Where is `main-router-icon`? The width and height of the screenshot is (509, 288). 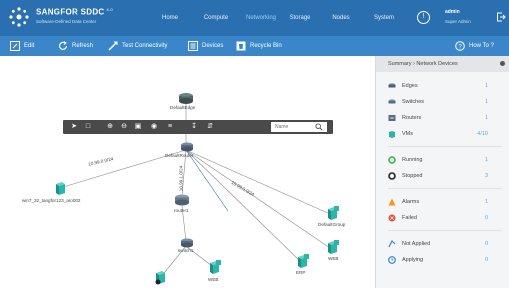 main-router-icon is located at coordinates (187, 147).